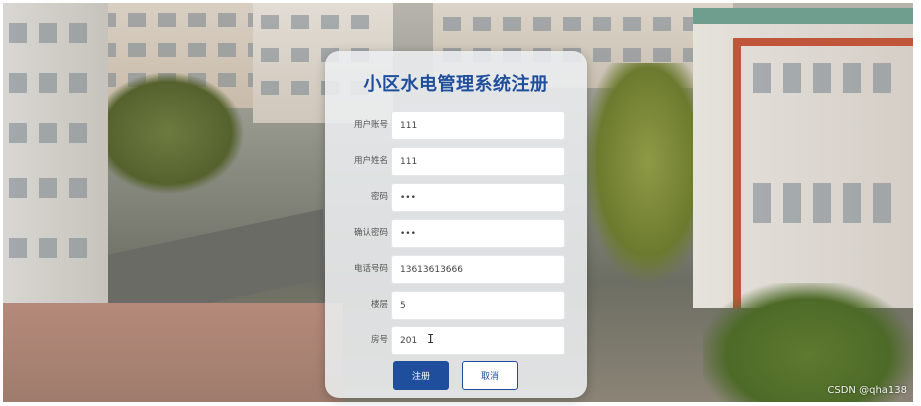  I want to click on field-row-name: 用户姓名, so click(456, 161).